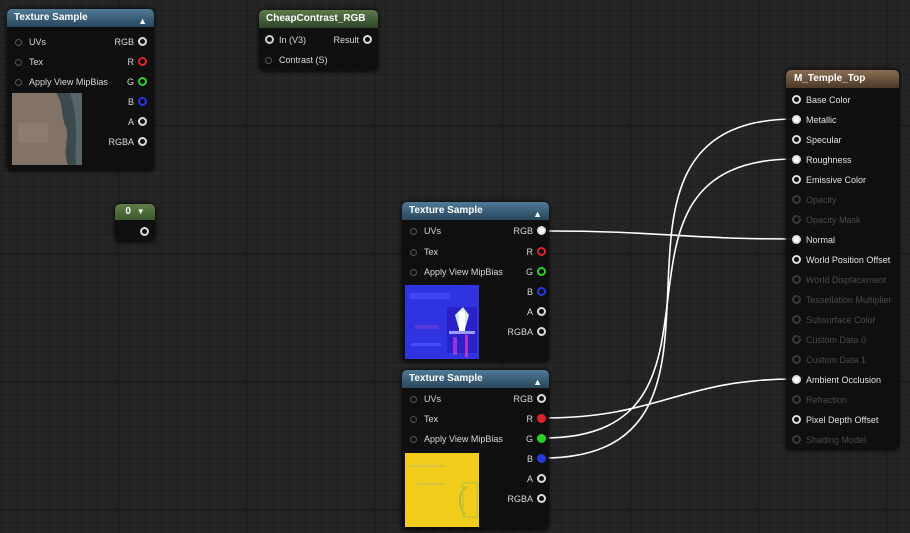  I want to click on material-input-base-color: Base Color, so click(821, 100).